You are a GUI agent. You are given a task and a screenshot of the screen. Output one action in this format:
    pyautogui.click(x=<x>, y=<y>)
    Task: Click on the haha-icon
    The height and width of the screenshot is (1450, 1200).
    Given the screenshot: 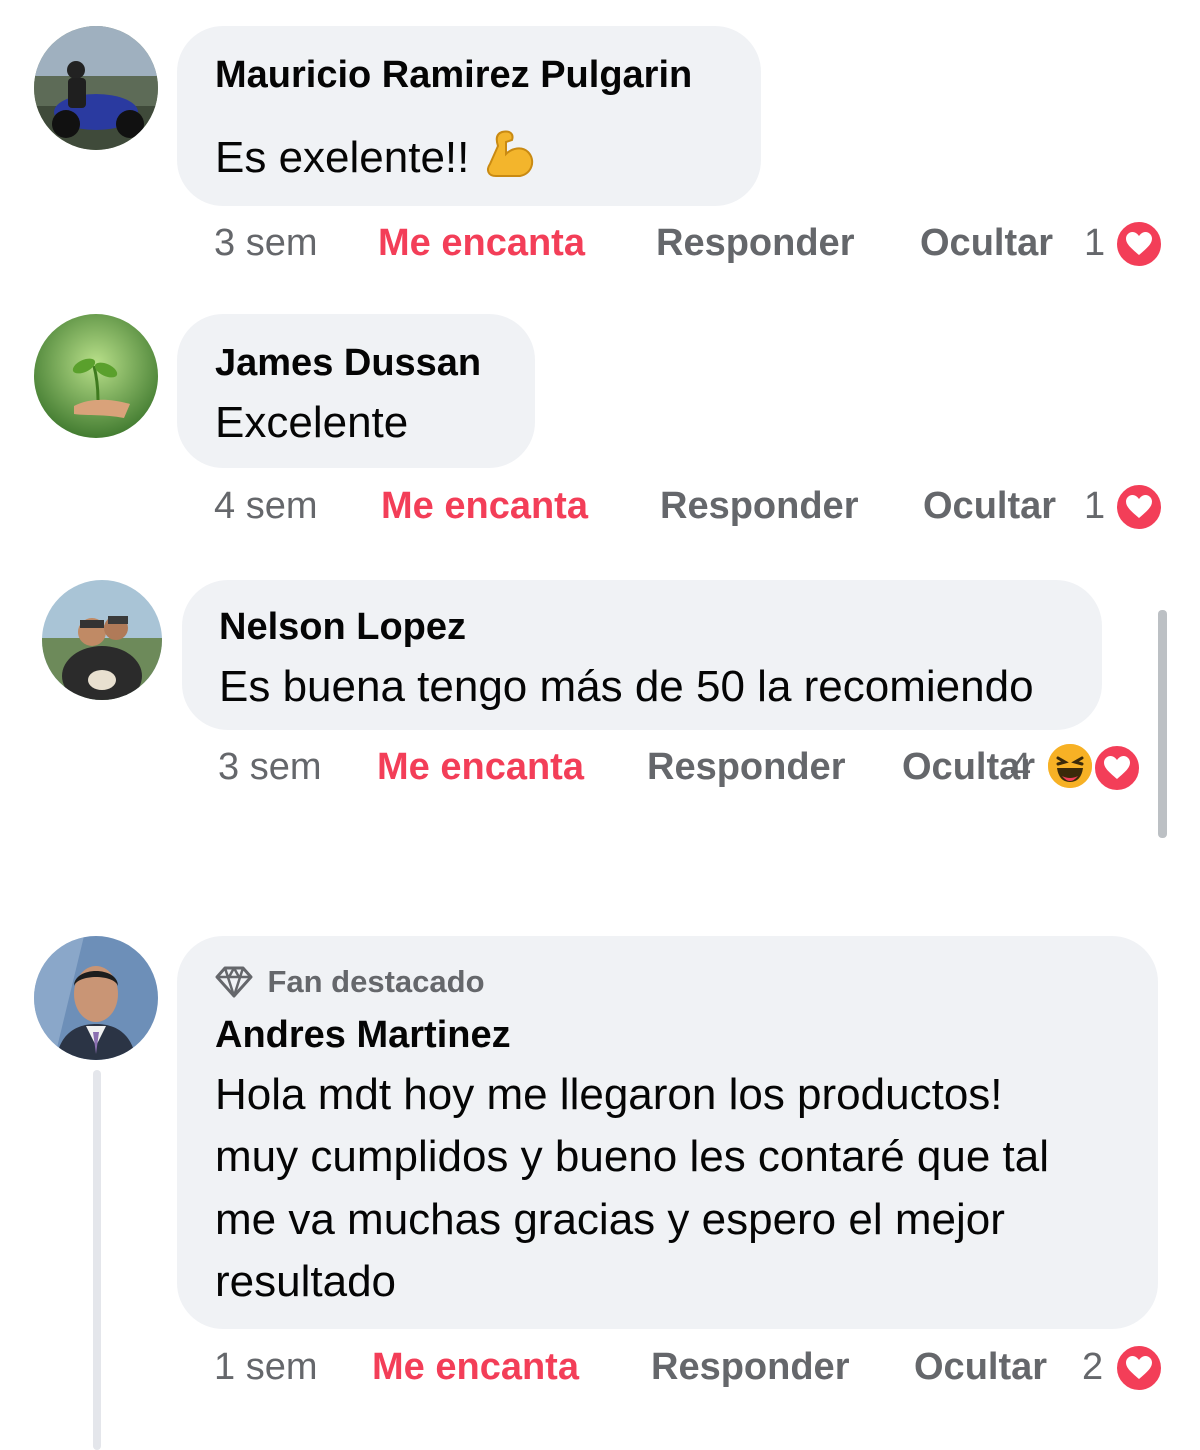 What is the action you would take?
    pyautogui.click(x=1070, y=766)
    